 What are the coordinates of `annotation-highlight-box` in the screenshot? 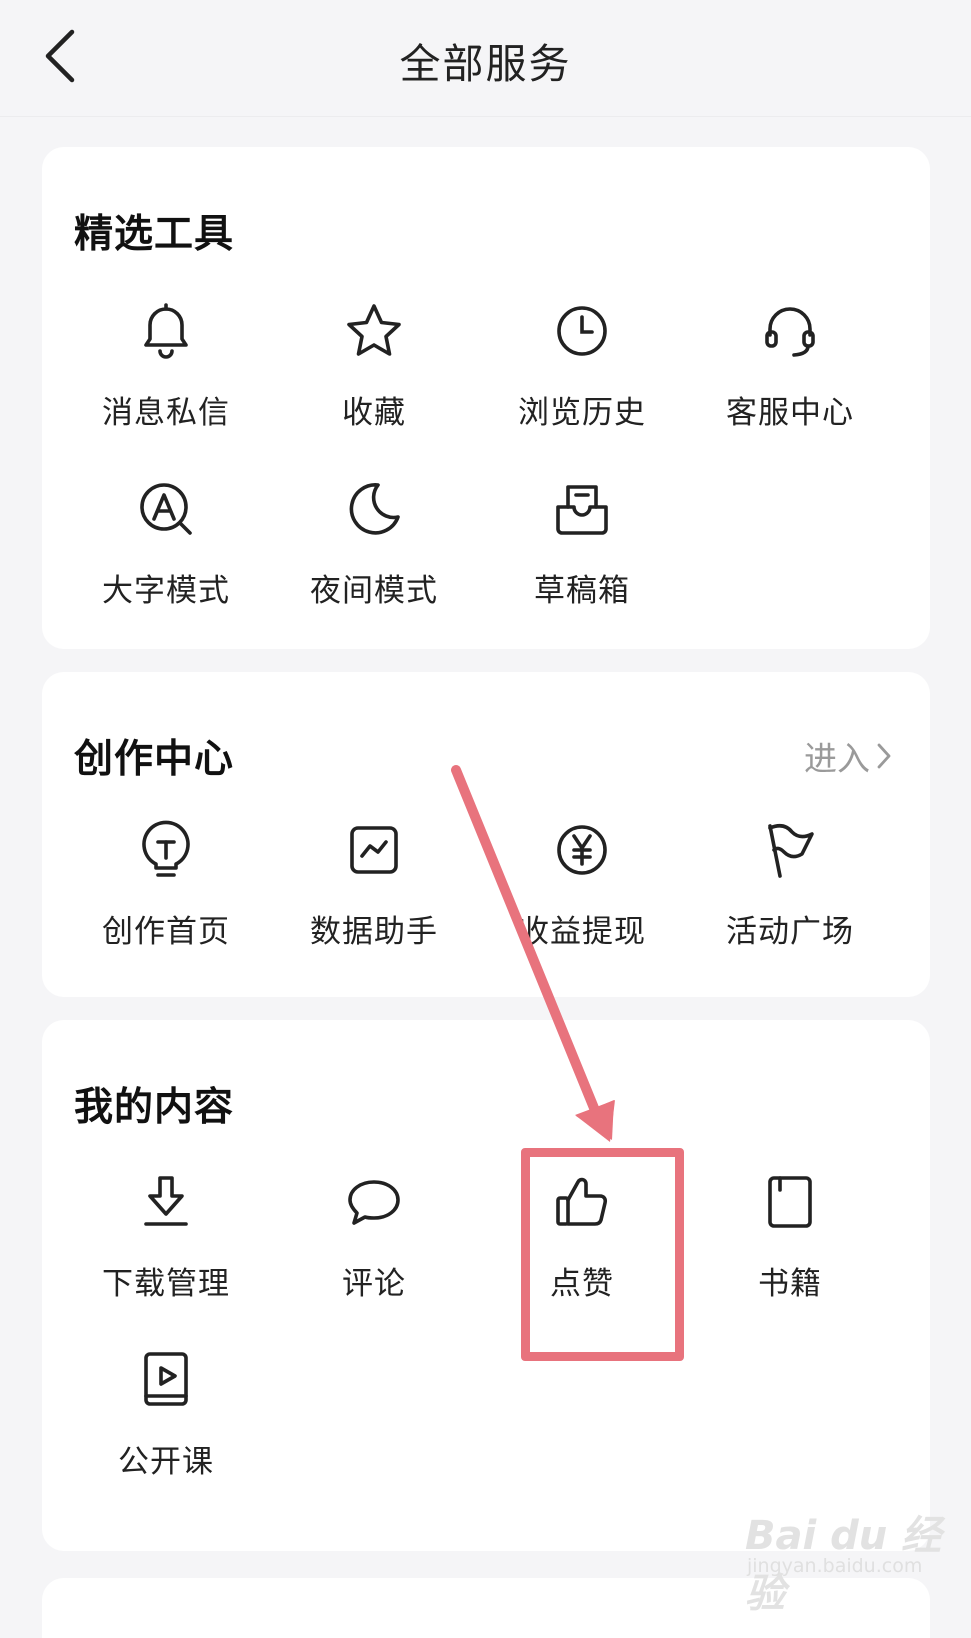 It's located at (602, 1254).